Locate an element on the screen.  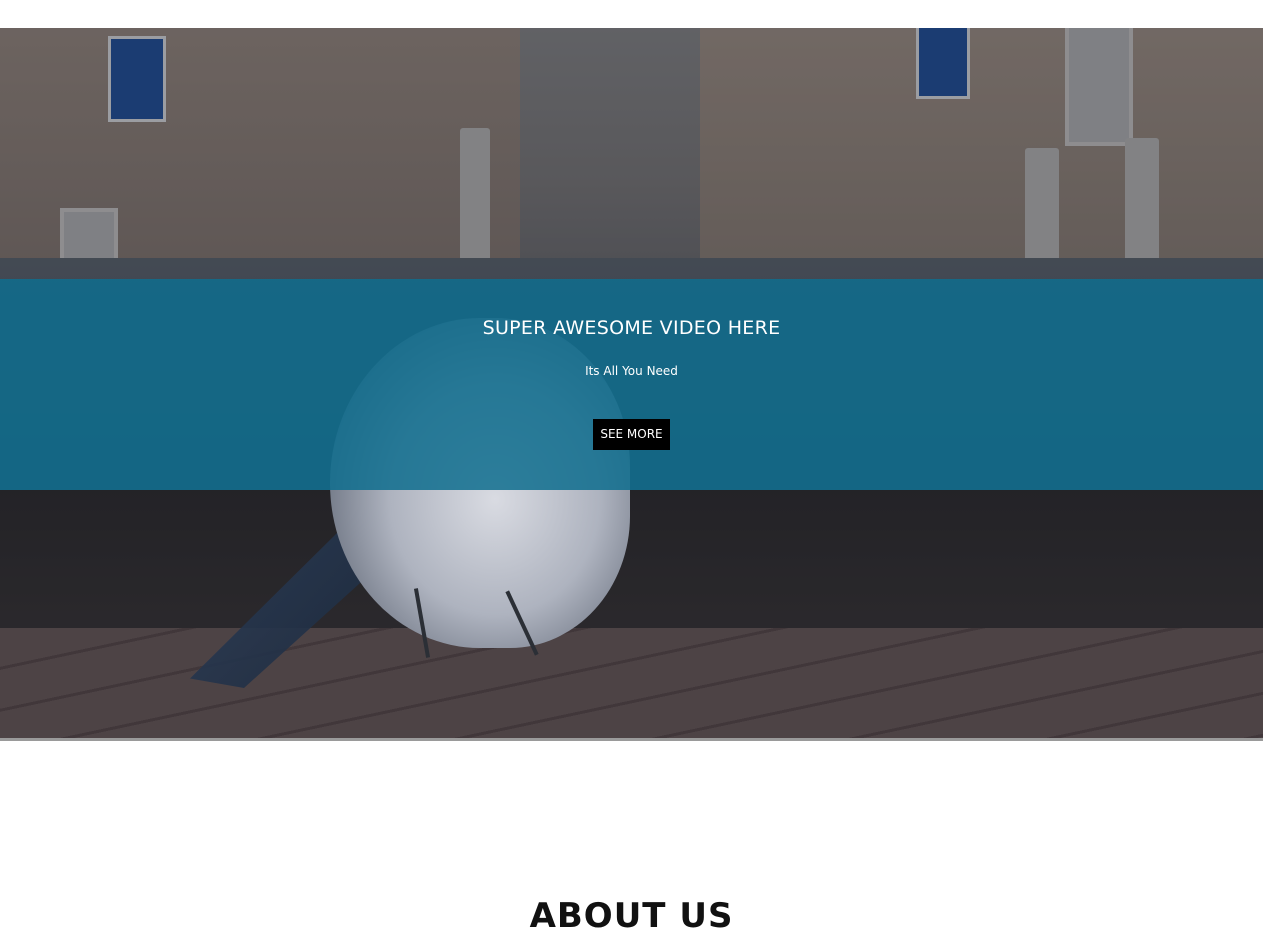
hero-divider is located at coordinates (631, 739).